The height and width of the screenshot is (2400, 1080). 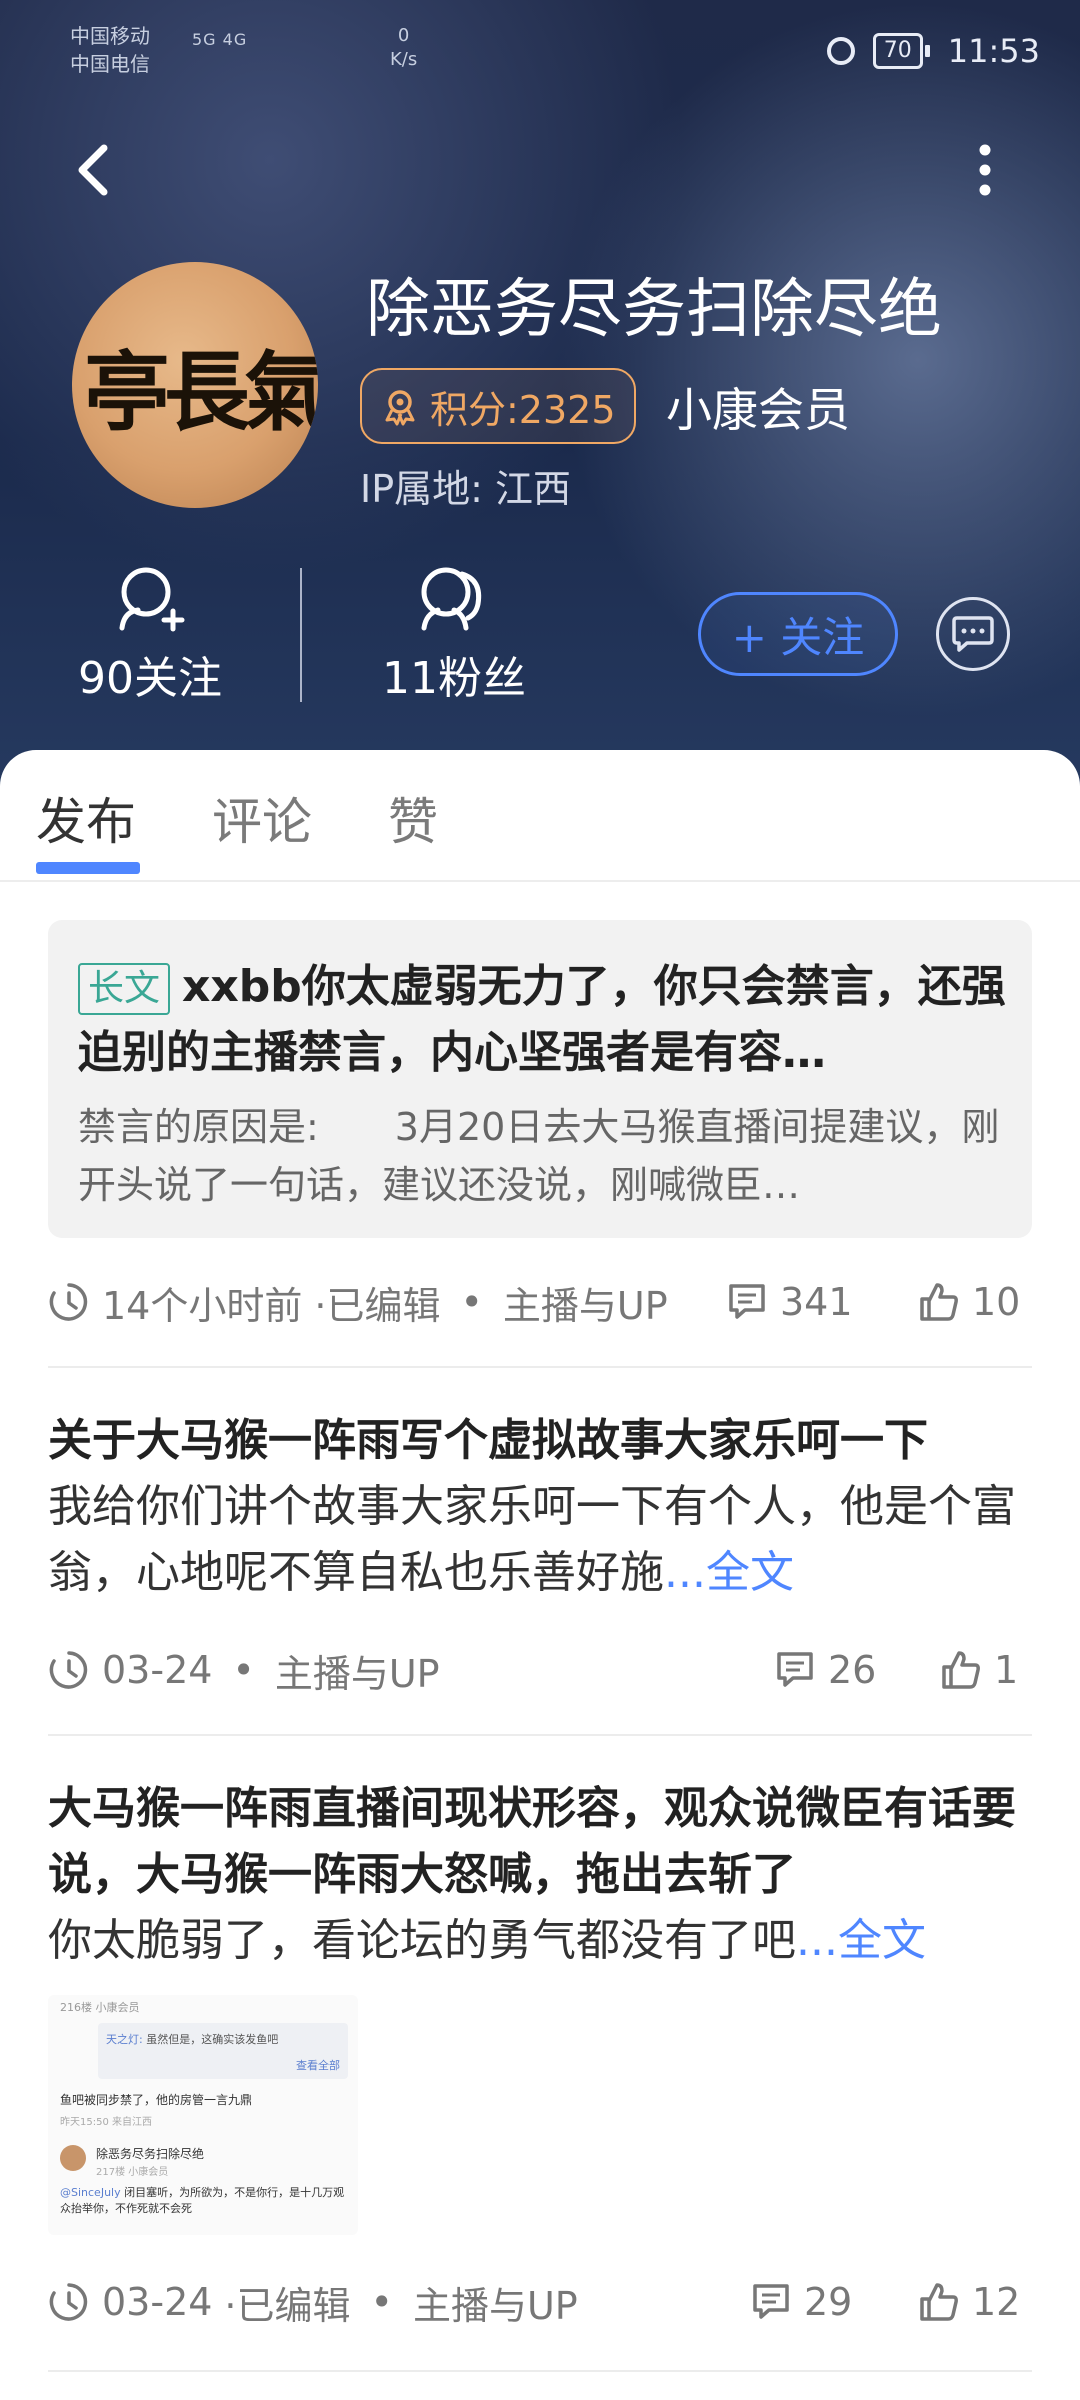 I want to click on tab-bar: 发布 评论 赞, so click(x=540, y=816).